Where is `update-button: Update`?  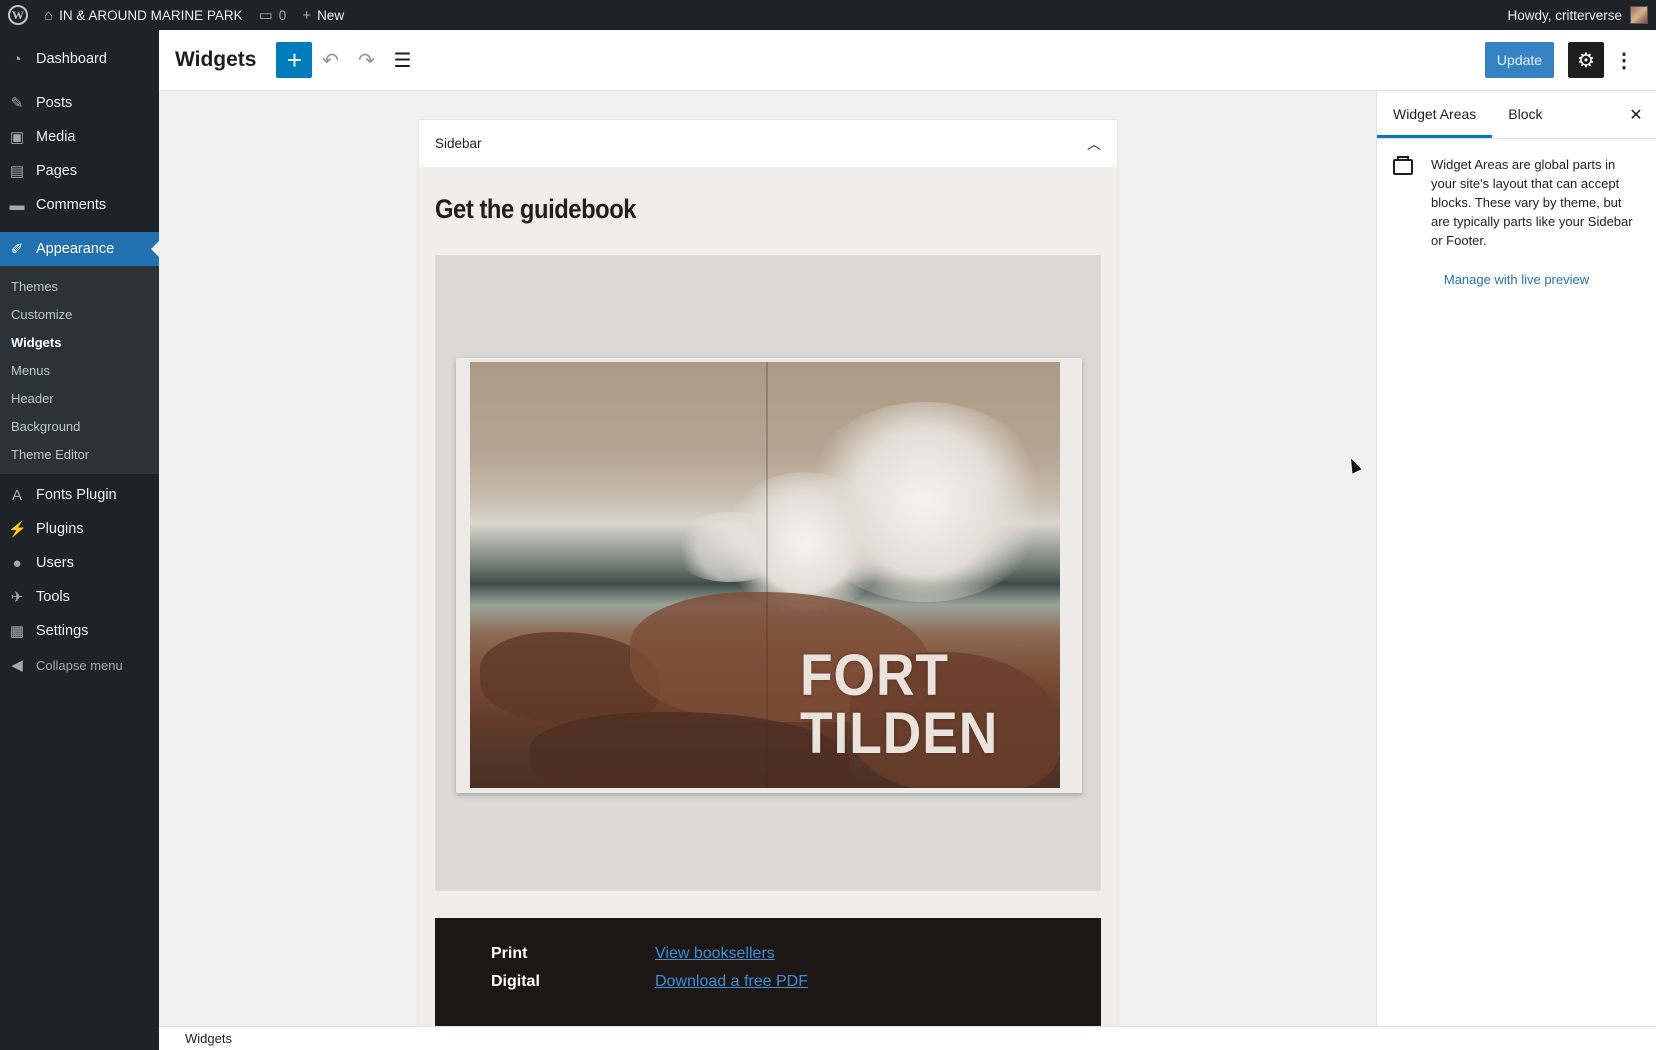
update-button: Update is located at coordinates (1519, 60).